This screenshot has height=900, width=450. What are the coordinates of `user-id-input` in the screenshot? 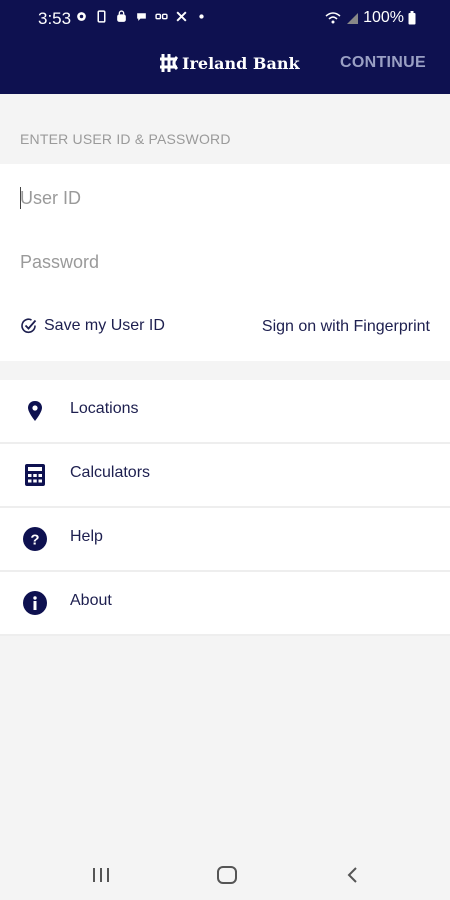 It's located at (225, 198).